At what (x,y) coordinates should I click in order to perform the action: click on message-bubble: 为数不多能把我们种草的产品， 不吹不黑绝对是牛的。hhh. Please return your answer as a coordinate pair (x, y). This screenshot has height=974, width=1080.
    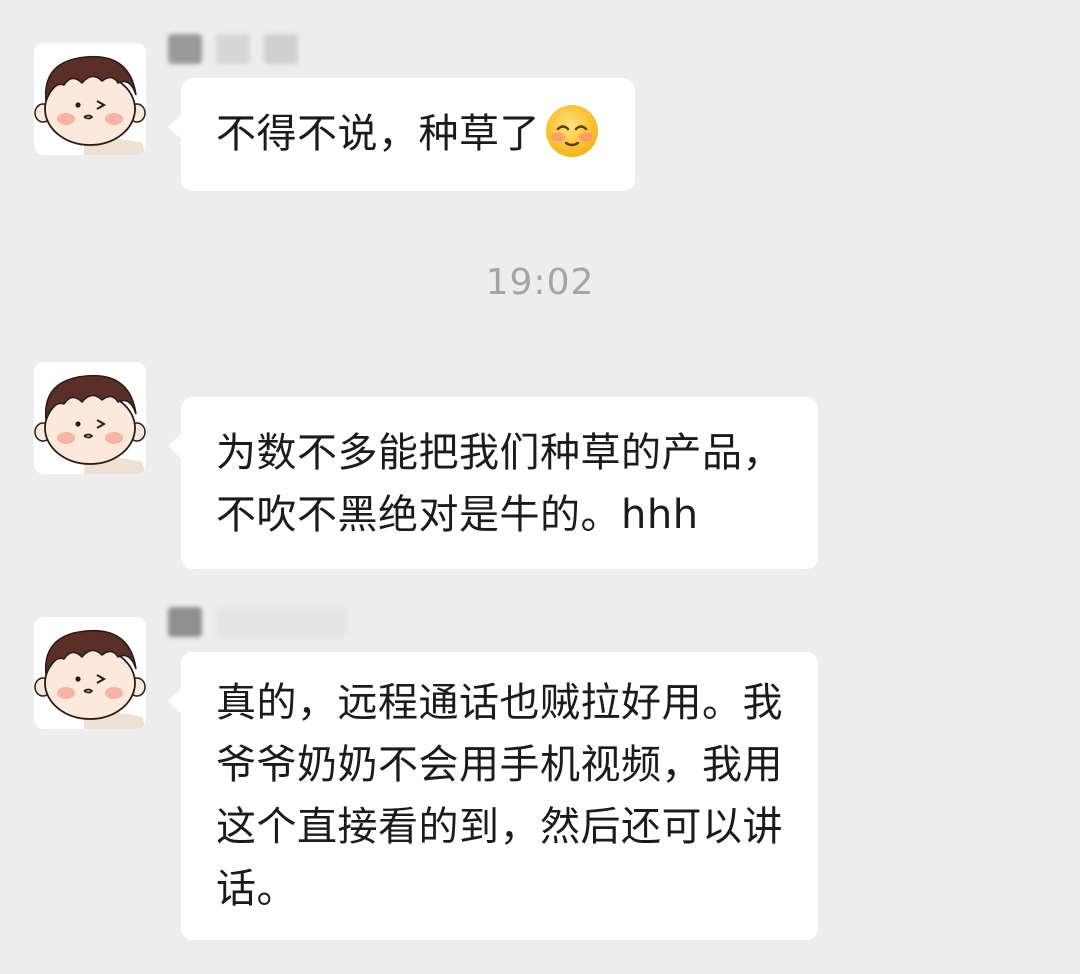
    Looking at the image, I should click on (493, 483).